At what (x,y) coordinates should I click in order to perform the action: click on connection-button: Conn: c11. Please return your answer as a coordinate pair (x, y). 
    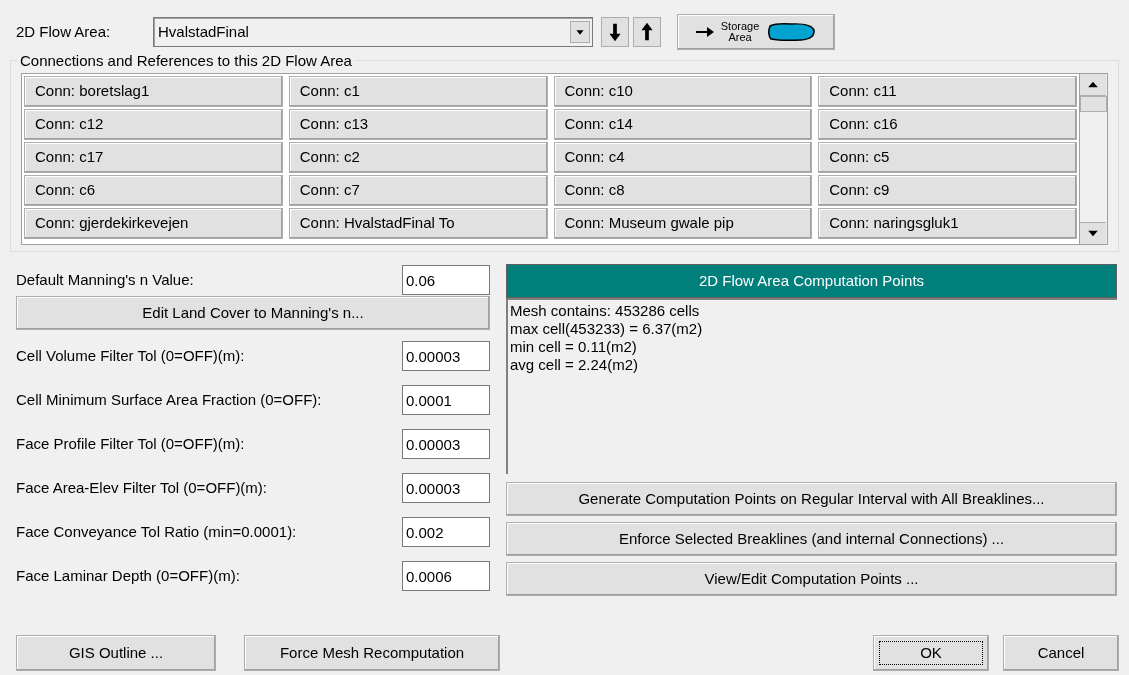
    Looking at the image, I should click on (947, 91).